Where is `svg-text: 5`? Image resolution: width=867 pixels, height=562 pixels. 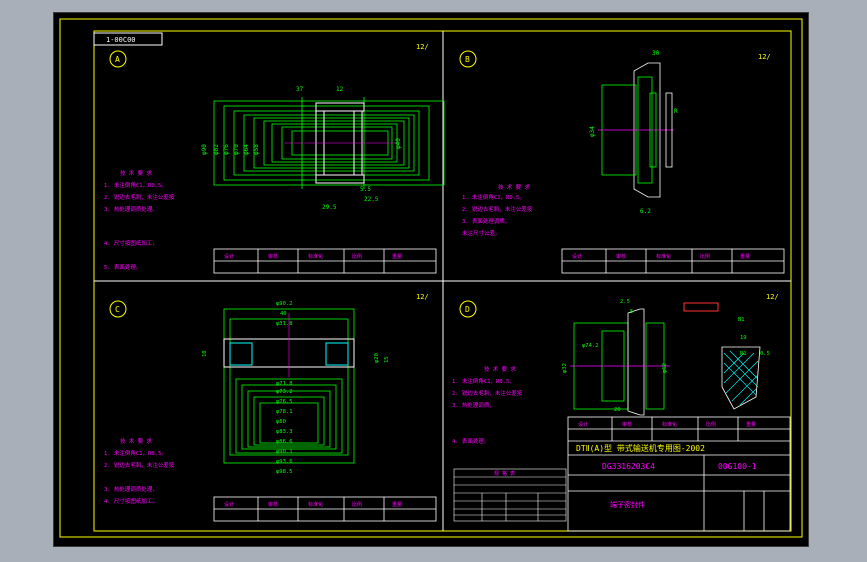 svg-text: 5 is located at coordinates (631, 312).